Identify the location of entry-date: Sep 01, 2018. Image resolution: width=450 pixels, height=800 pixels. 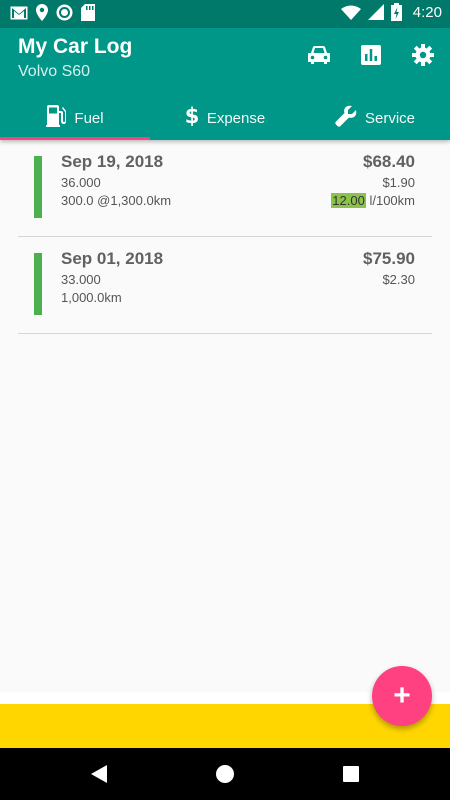
(112, 258).